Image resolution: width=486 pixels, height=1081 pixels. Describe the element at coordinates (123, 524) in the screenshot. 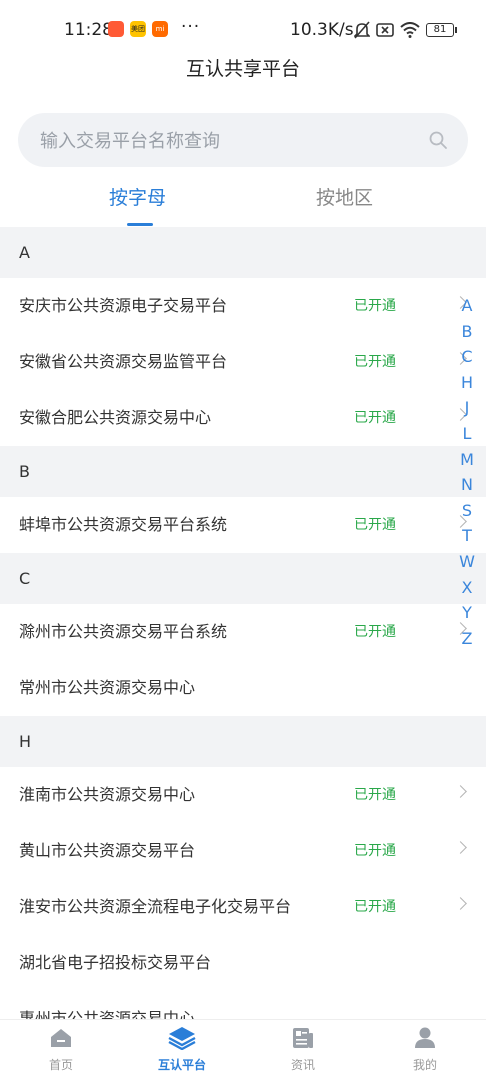

I see `platform-name: 蚌埠市公共资源交易平台系统` at that location.